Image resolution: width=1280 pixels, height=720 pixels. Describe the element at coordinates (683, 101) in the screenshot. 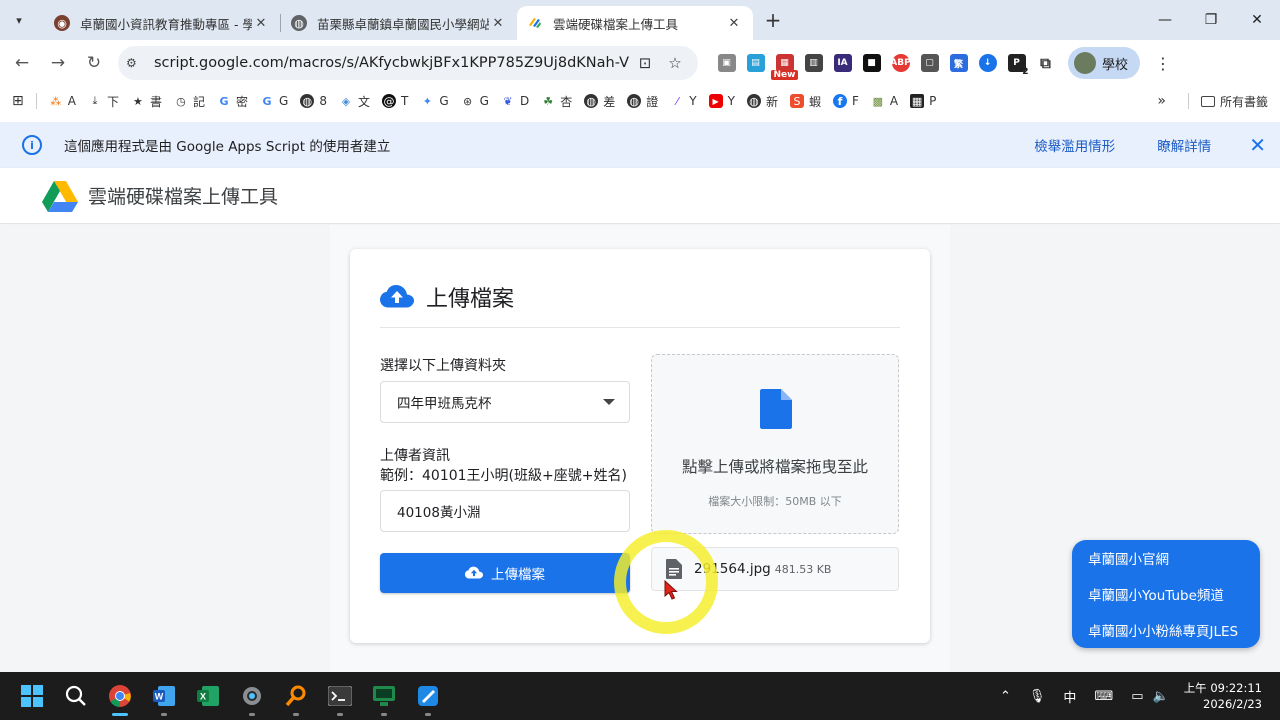

I see `bookmark-item: ⁄ Y` at that location.